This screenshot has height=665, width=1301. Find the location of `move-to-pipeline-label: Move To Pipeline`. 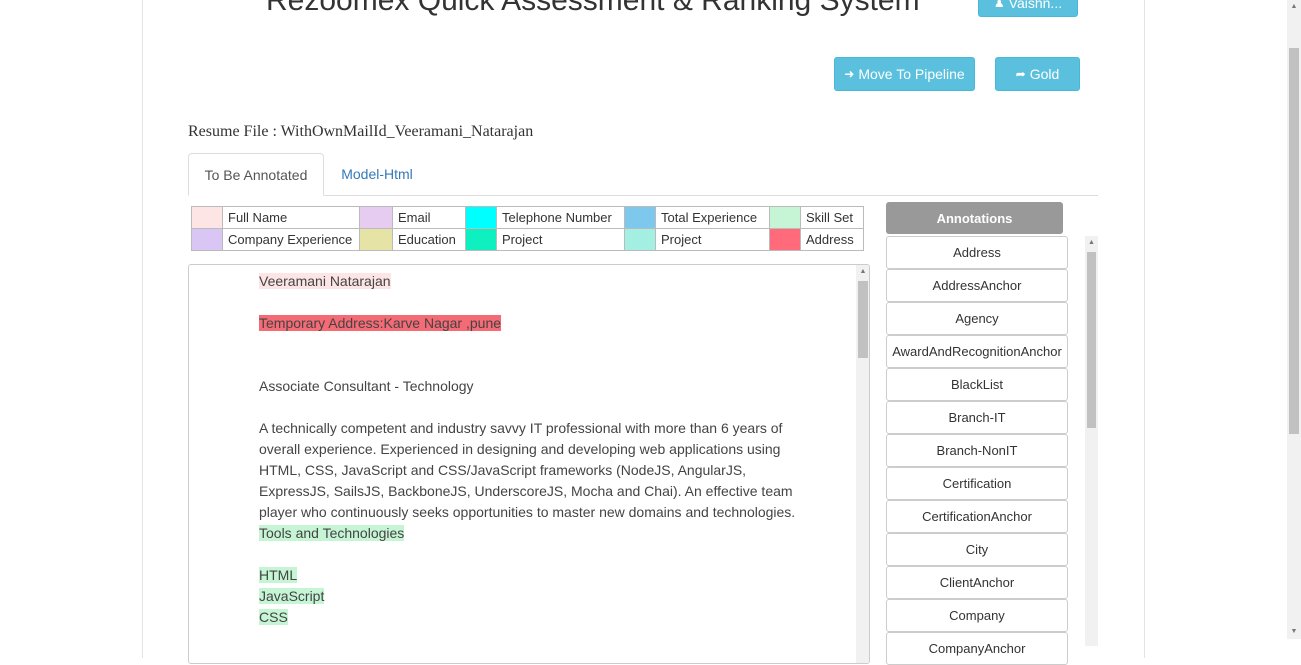

move-to-pipeline-label: Move To Pipeline is located at coordinates (911, 74).